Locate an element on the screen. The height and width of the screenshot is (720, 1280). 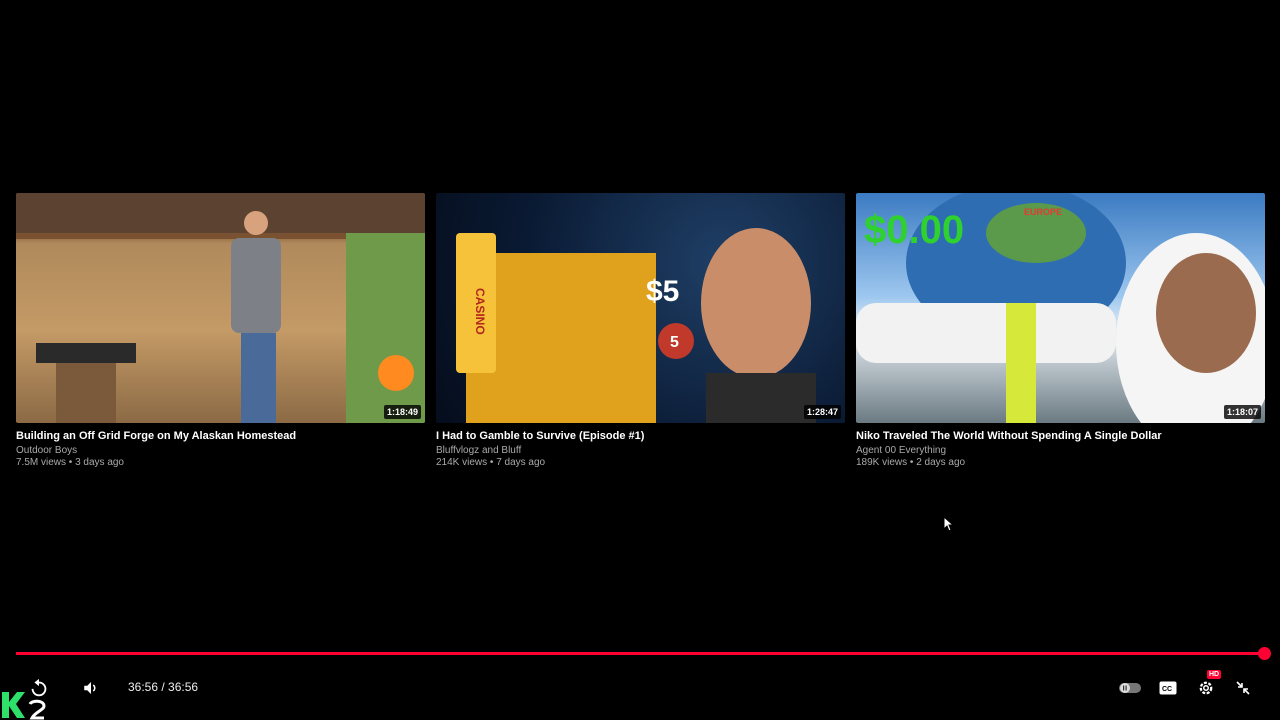
casino-sign-text: CASINO is located at coordinates (480, 311).